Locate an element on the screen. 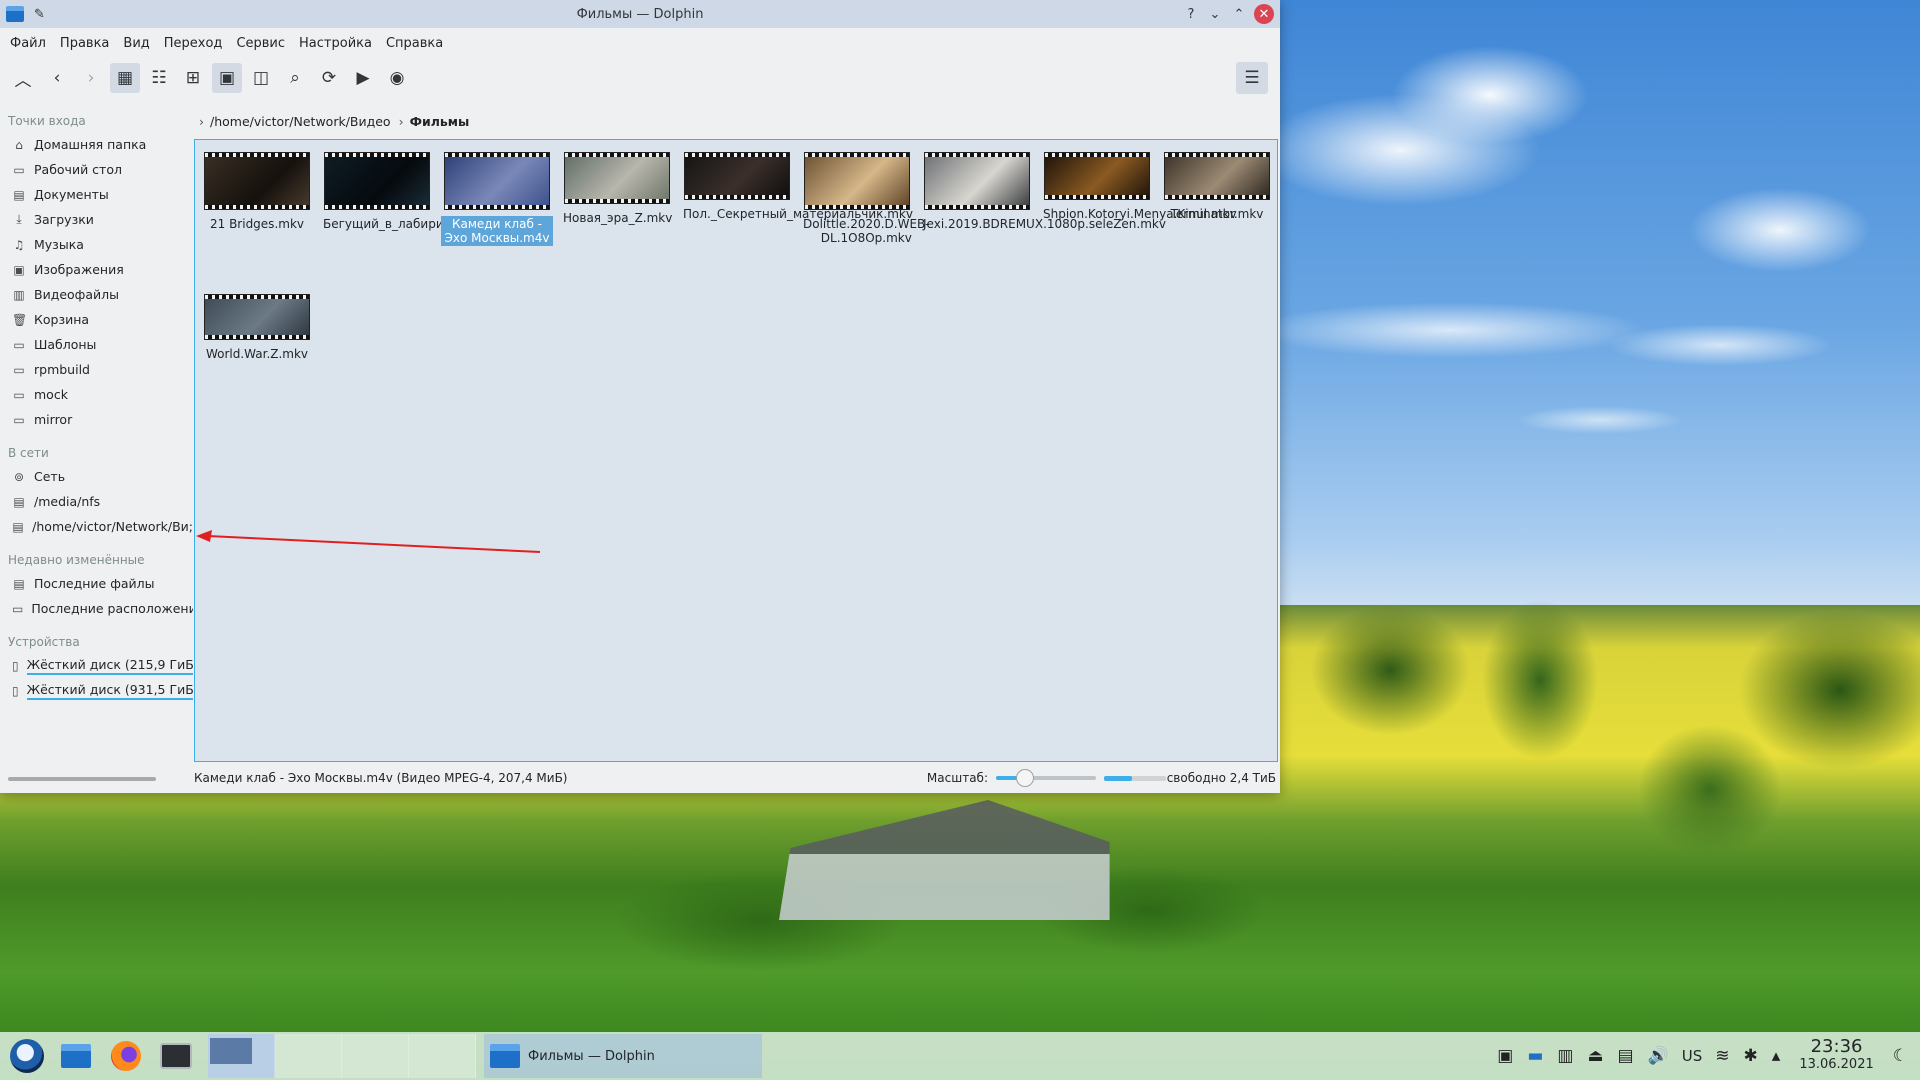 This screenshot has width=1920, height=1080. places-group-header: Устройства is located at coordinates (44, 642).